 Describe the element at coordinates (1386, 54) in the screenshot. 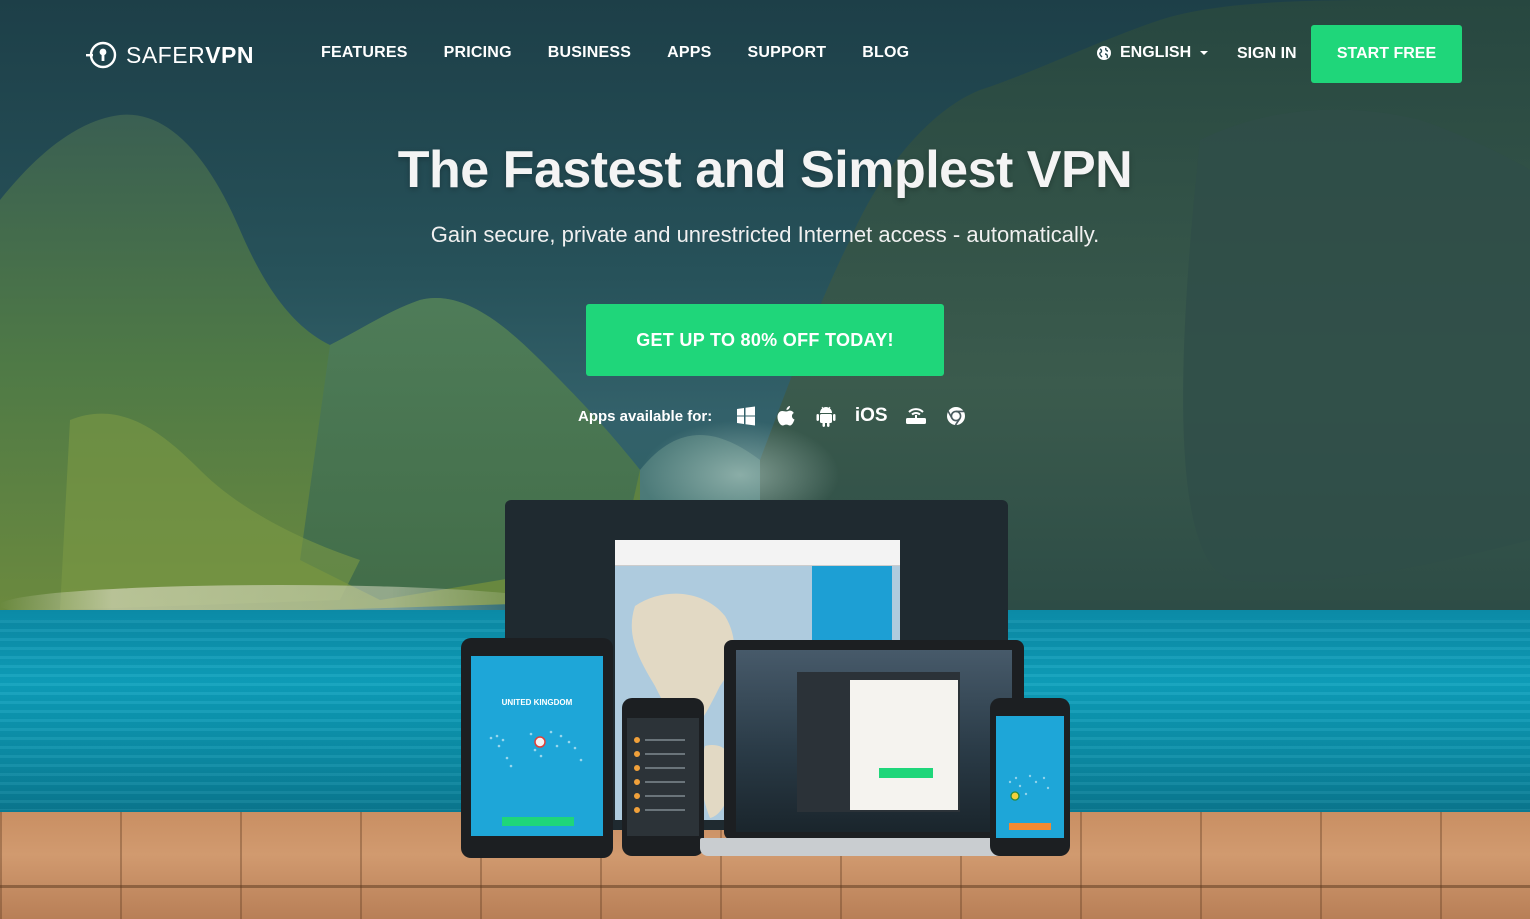

I see `start-free-button: START FREE` at that location.